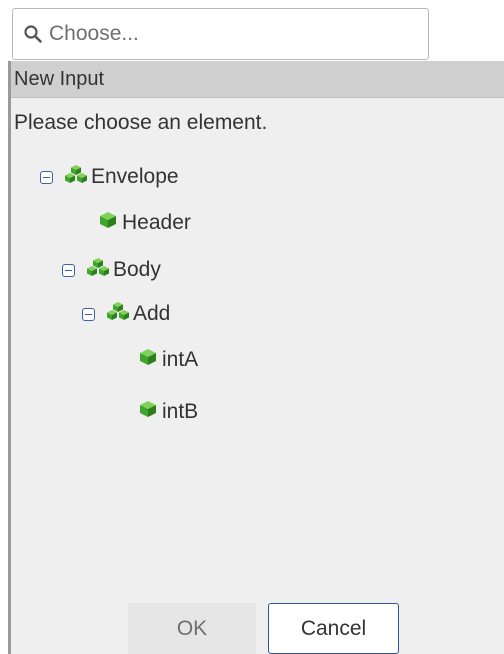  Describe the element at coordinates (257, 79) in the screenshot. I see `dialog-title: New Input` at that location.